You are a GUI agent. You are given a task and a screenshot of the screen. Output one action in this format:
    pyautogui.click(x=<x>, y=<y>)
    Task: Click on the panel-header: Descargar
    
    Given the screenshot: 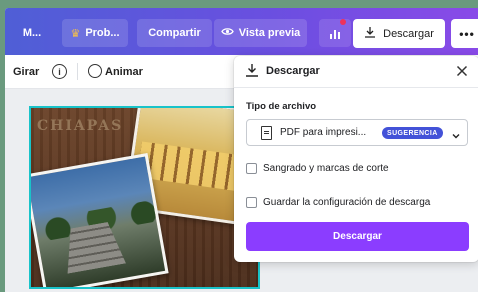 What is the action you would take?
    pyautogui.click(x=356, y=71)
    